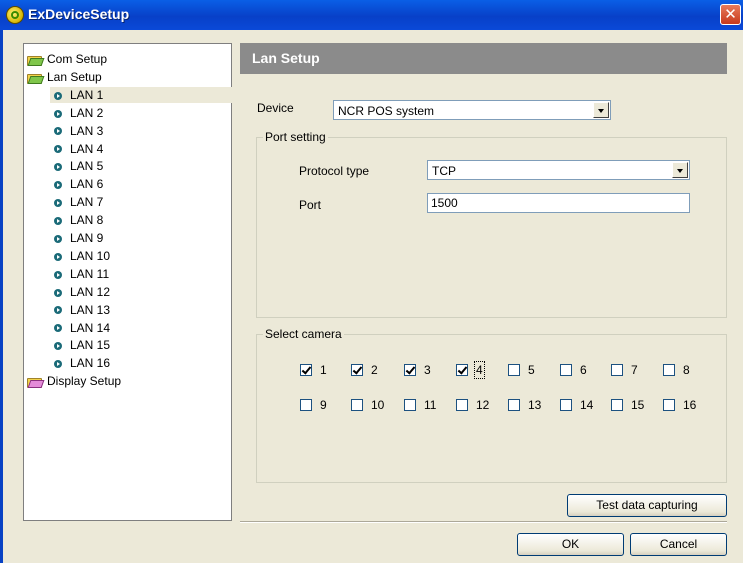 The height and width of the screenshot is (563, 743). I want to click on tree-item-lan-15: LAN 15, so click(81, 345).